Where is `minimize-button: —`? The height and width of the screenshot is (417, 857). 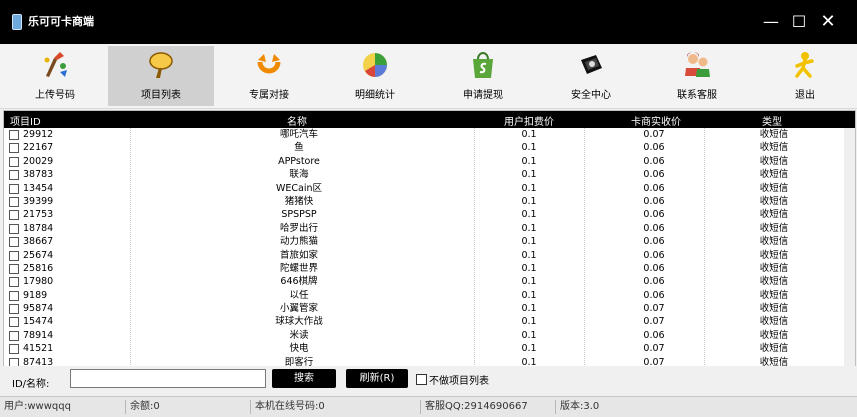 minimize-button: — is located at coordinates (771, 22).